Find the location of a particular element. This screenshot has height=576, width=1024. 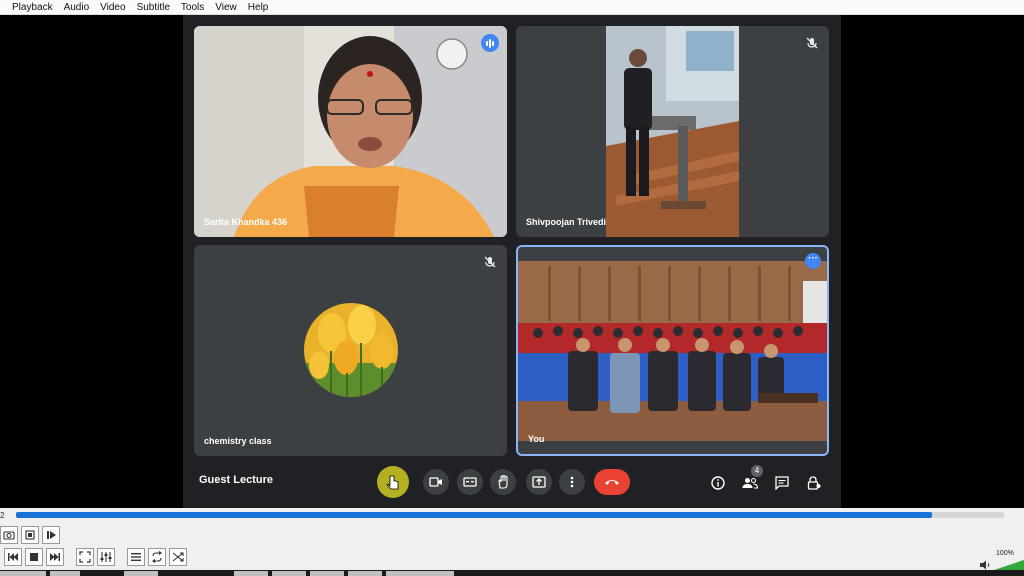

extended-settings-button is located at coordinates (106, 557).